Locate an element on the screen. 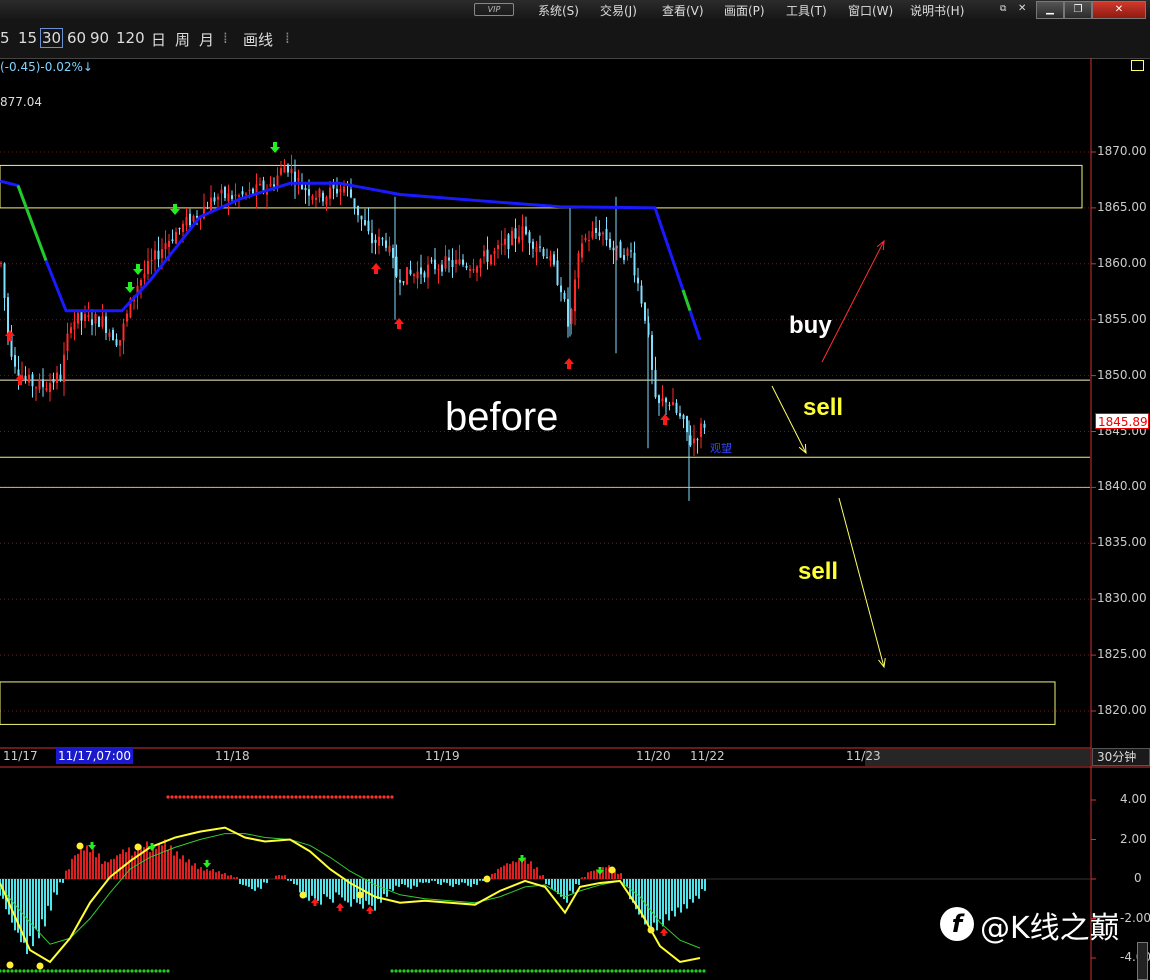 This screenshot has width=1150, height=980. restore-button: ❐ is located at coordinates (1078, 10).